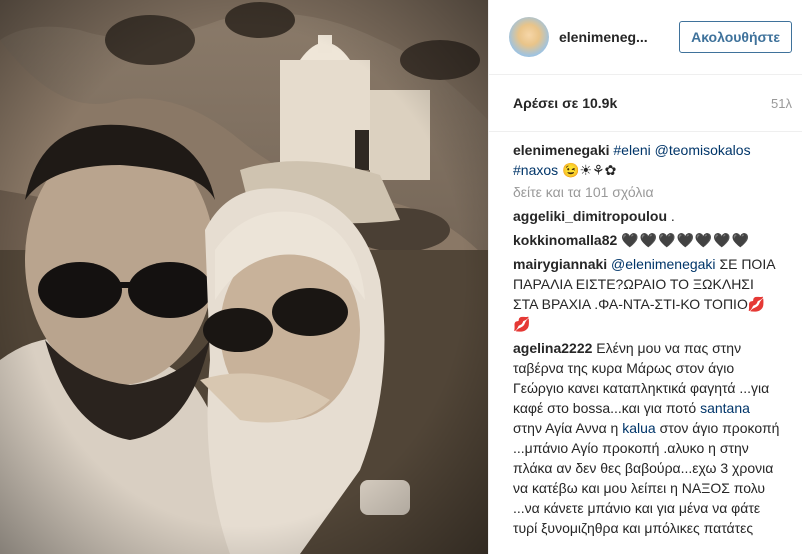 The image size is (802, 554). Describe the element at coordinates (735, 37) in the screenshot. I see `follow-button: Ακολουθήστε` at that location.